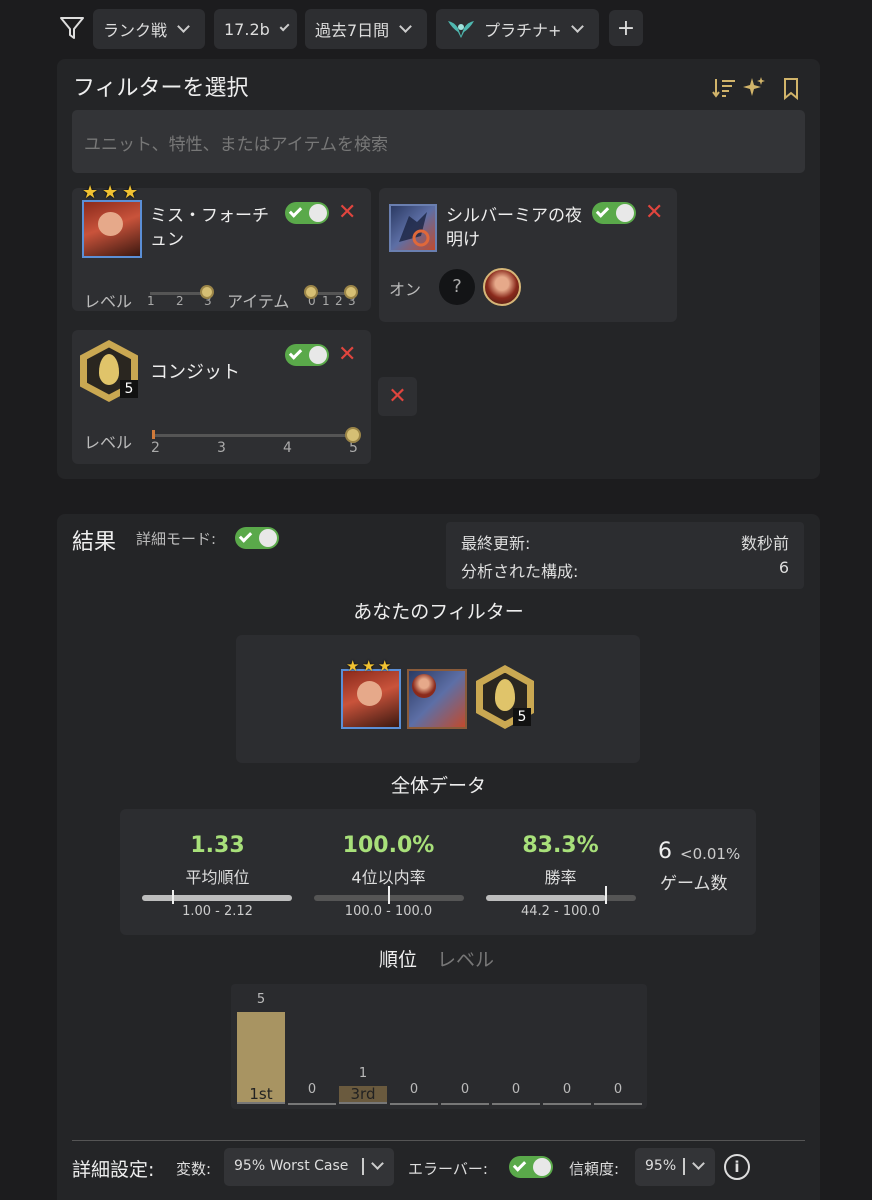  I want to click on filter-card-miss-fortune: ★ ★ ★ ミス・フォーチュン ✕ レベル 1 2 3 アイテム 0 1 2 3, so click(221, 246).